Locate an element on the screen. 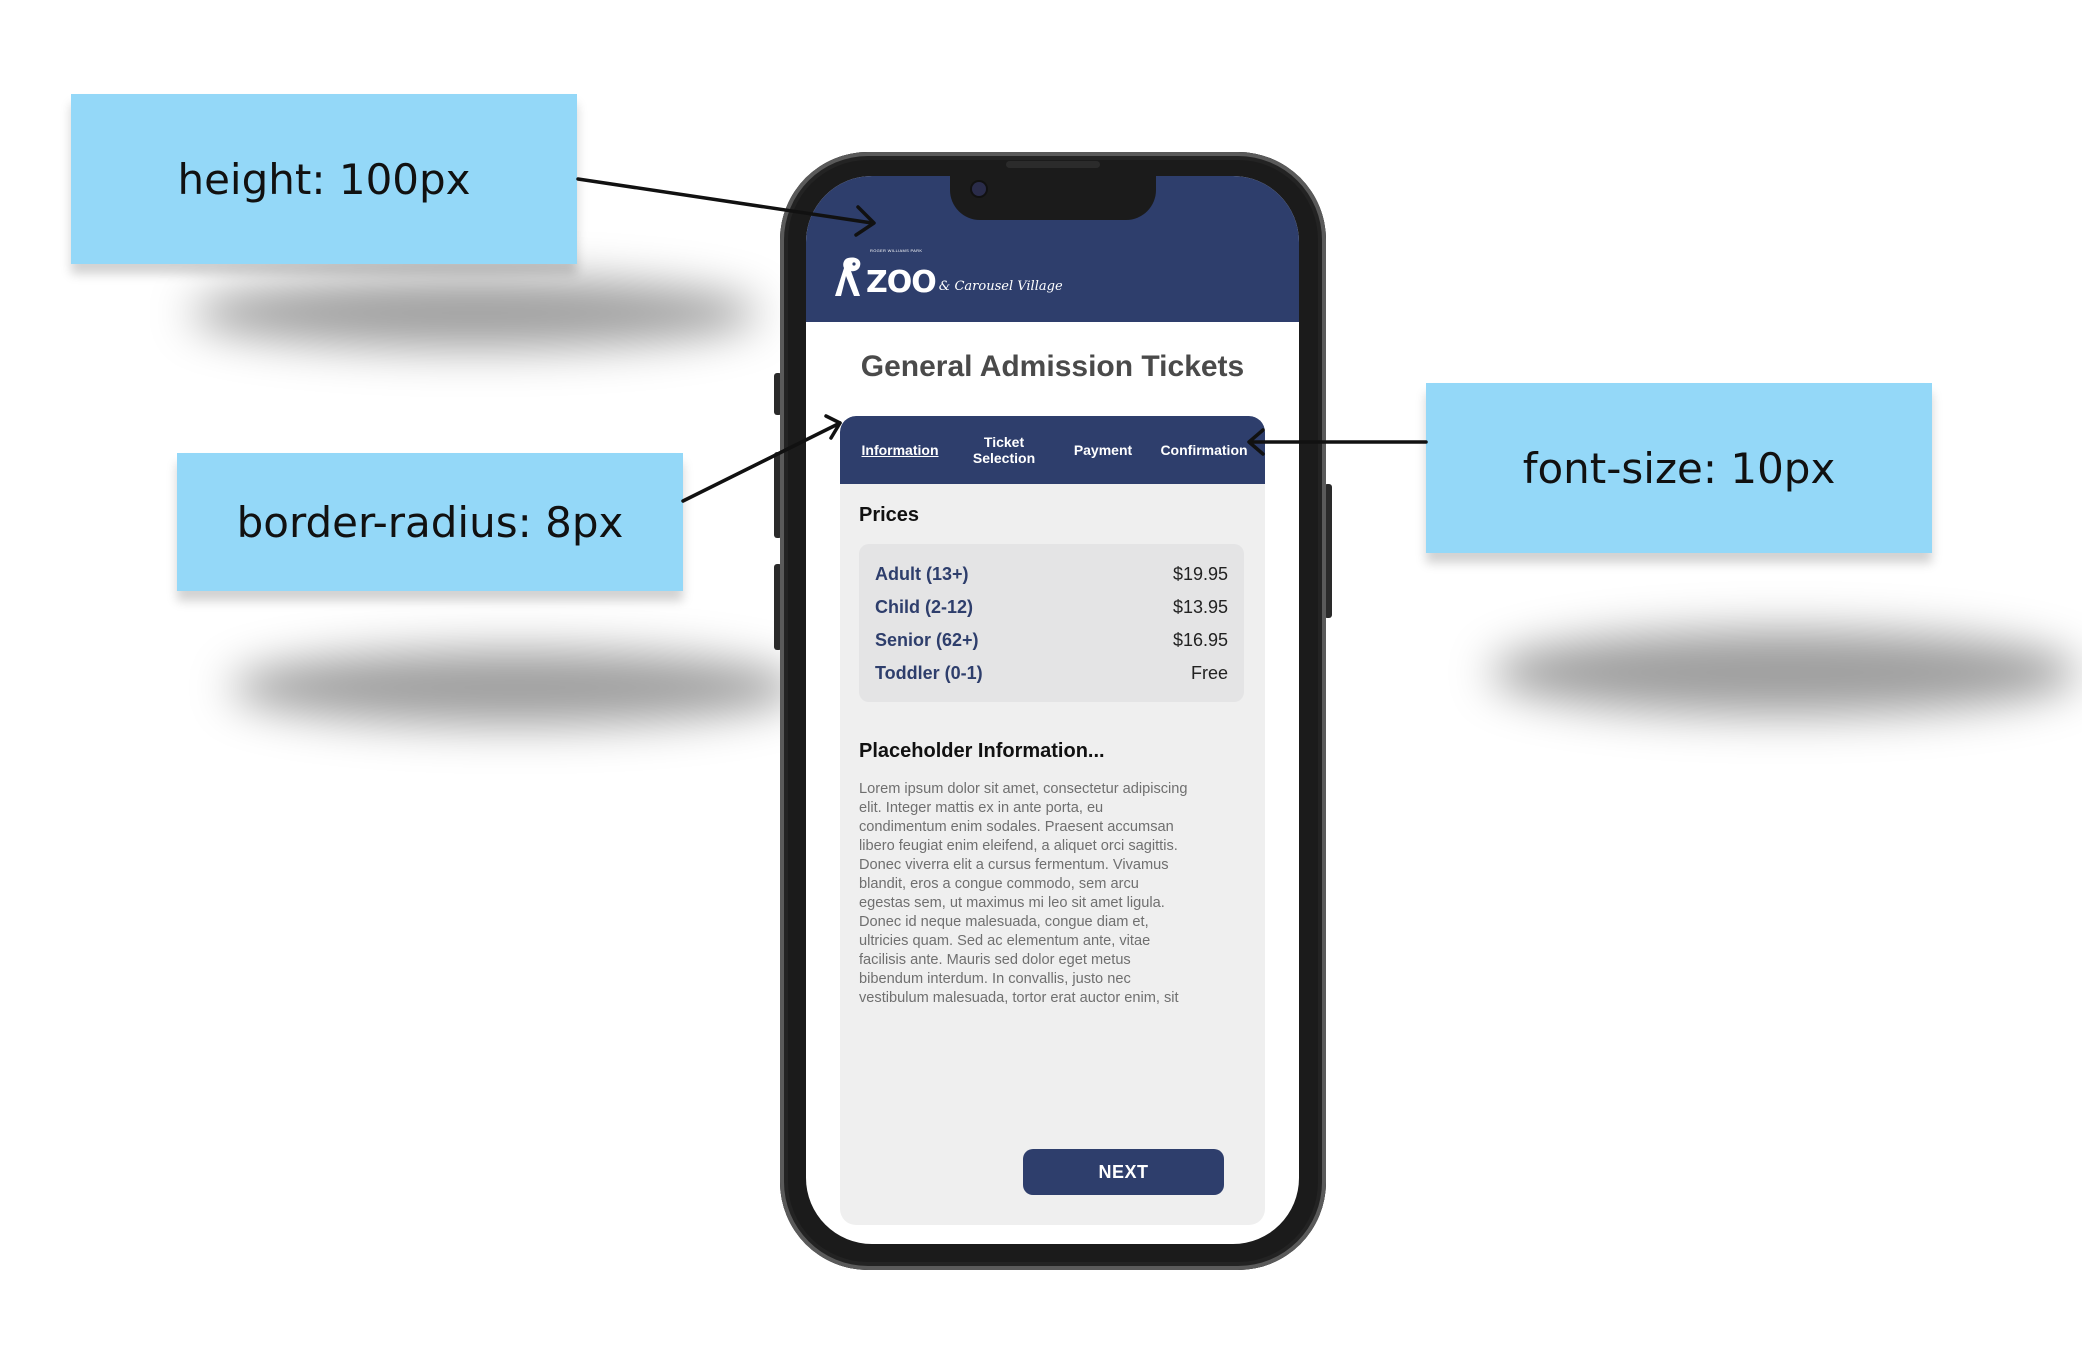  tab-information: Information is located at coordinates (900, 450).